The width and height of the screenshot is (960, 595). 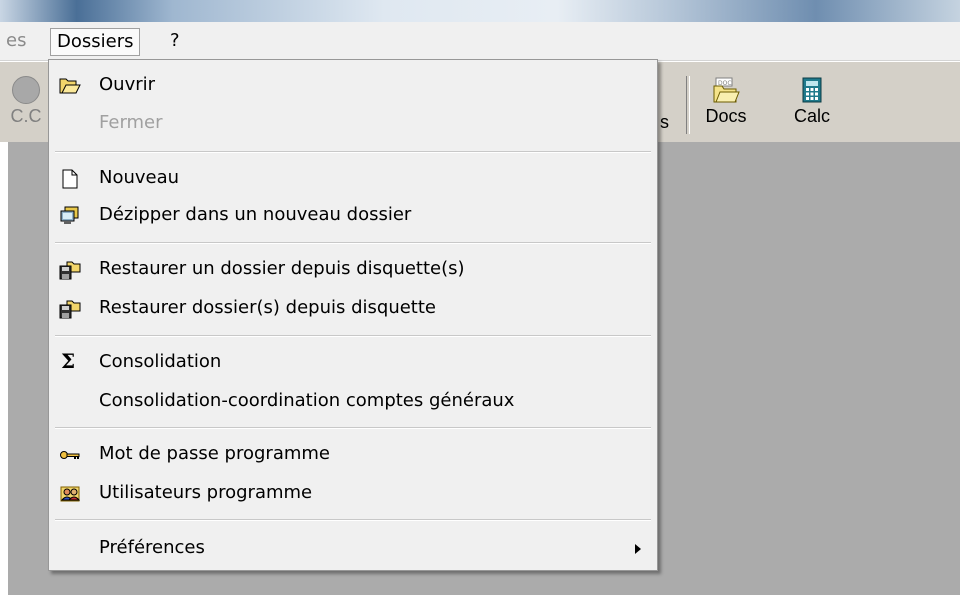 What do you see at coordinates (127, 84) in the screenshot?
I see `menu-item-label: Ouvrir` at bounding box center [127, 84].